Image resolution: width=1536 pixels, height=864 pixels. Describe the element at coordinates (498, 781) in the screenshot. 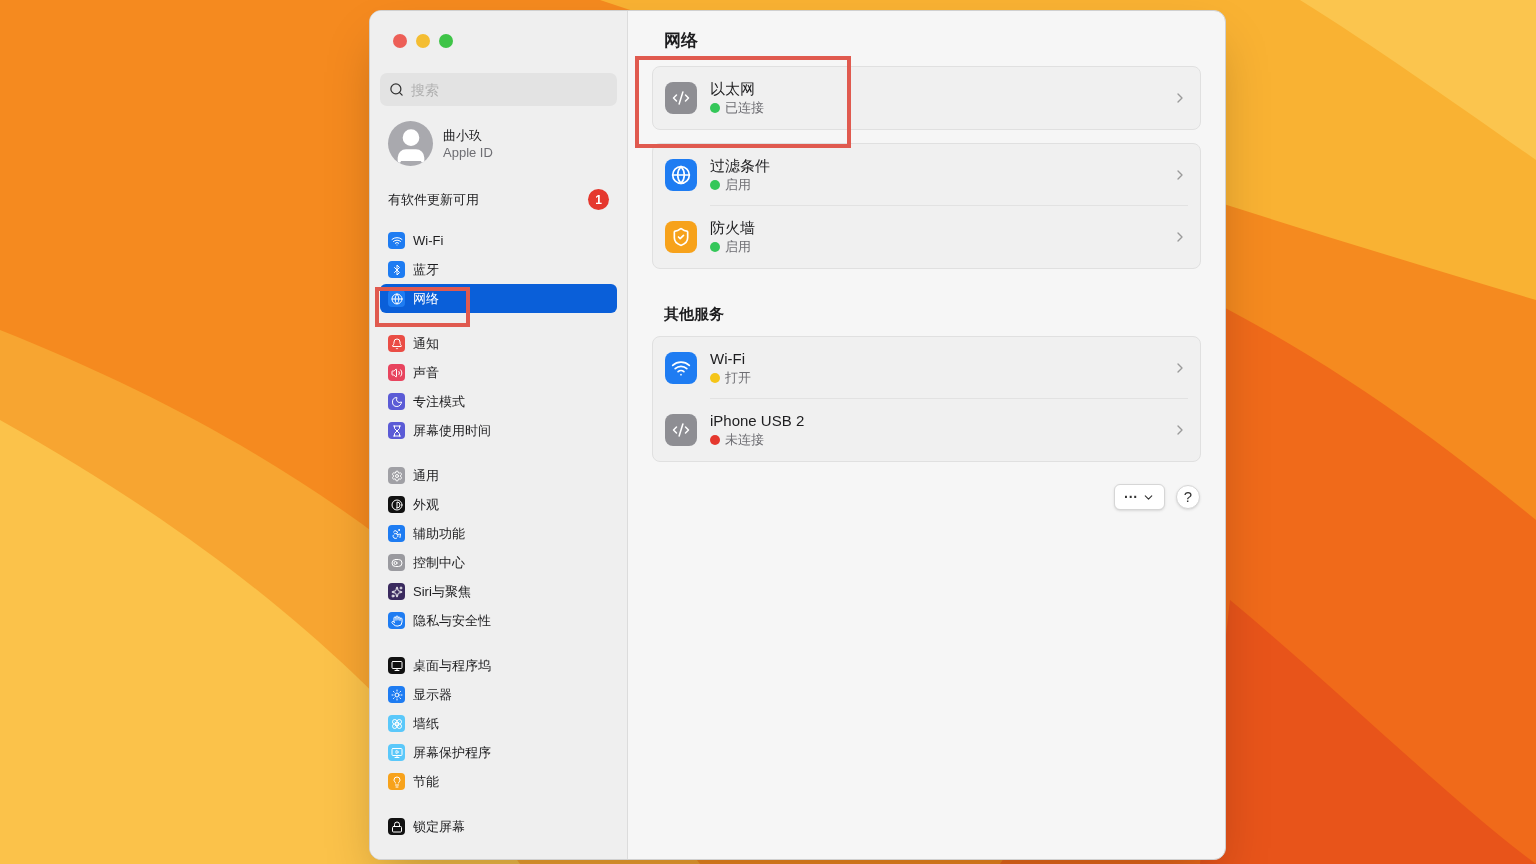

I see `sidebar-item: 节能` at that location.